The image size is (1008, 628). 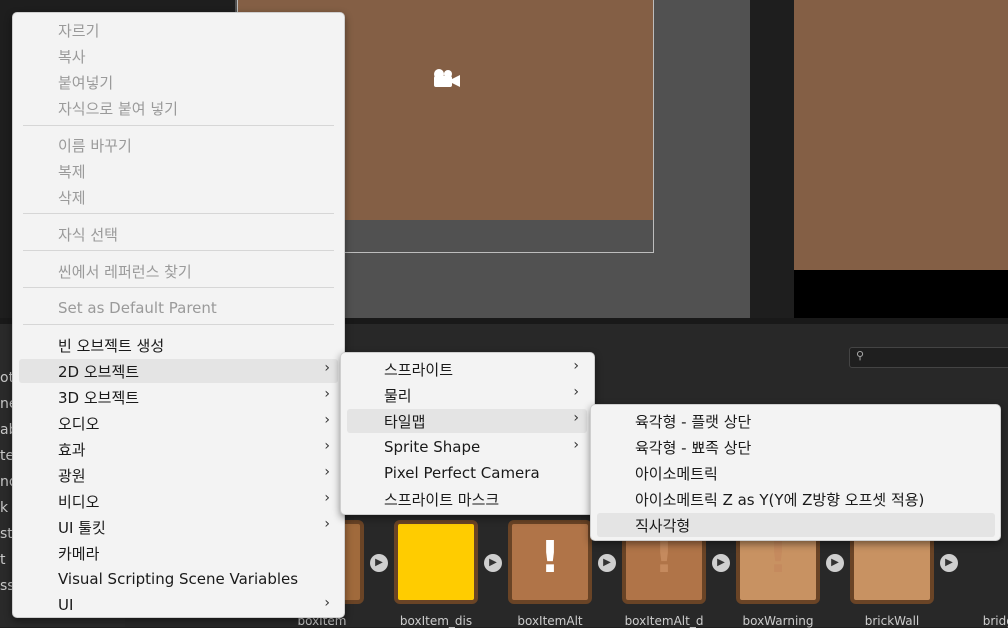 What do you see at coordinates (178, 82) in the screenshot?
I see `context-menu-item: 붙여넣기` at bounding box center [178, 82].